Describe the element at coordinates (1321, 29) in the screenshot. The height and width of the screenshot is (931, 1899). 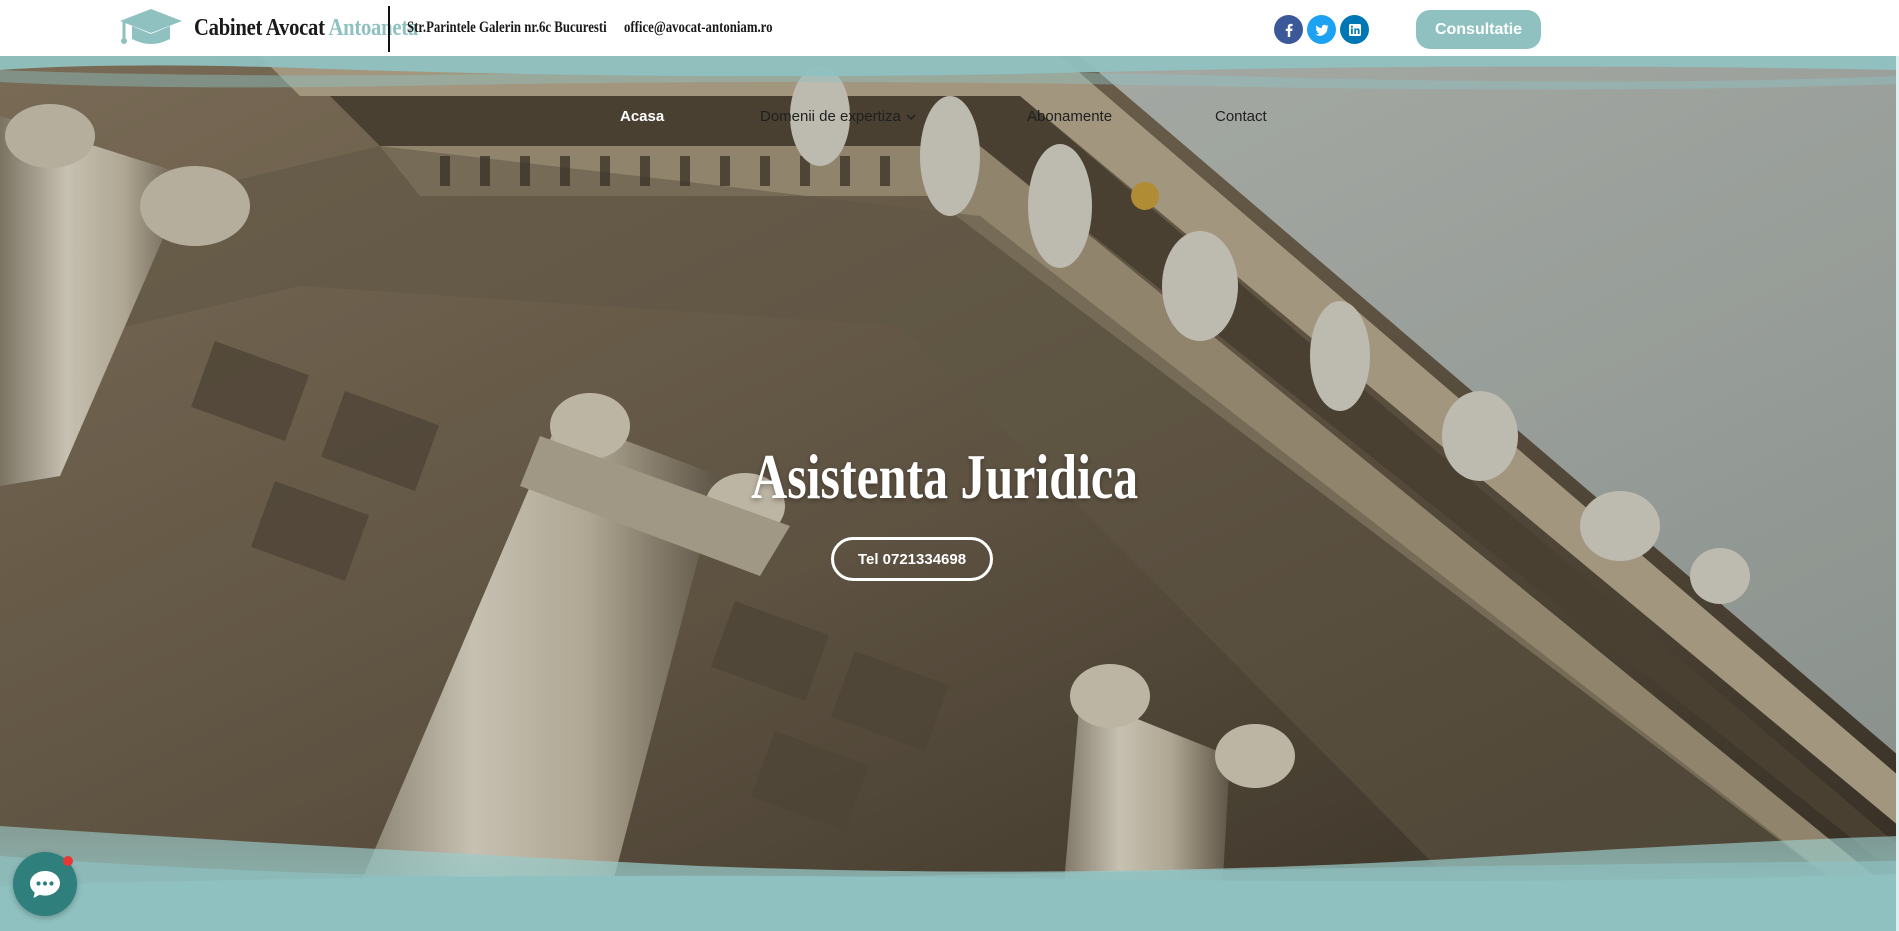
I see `twitter-icon` at that location.